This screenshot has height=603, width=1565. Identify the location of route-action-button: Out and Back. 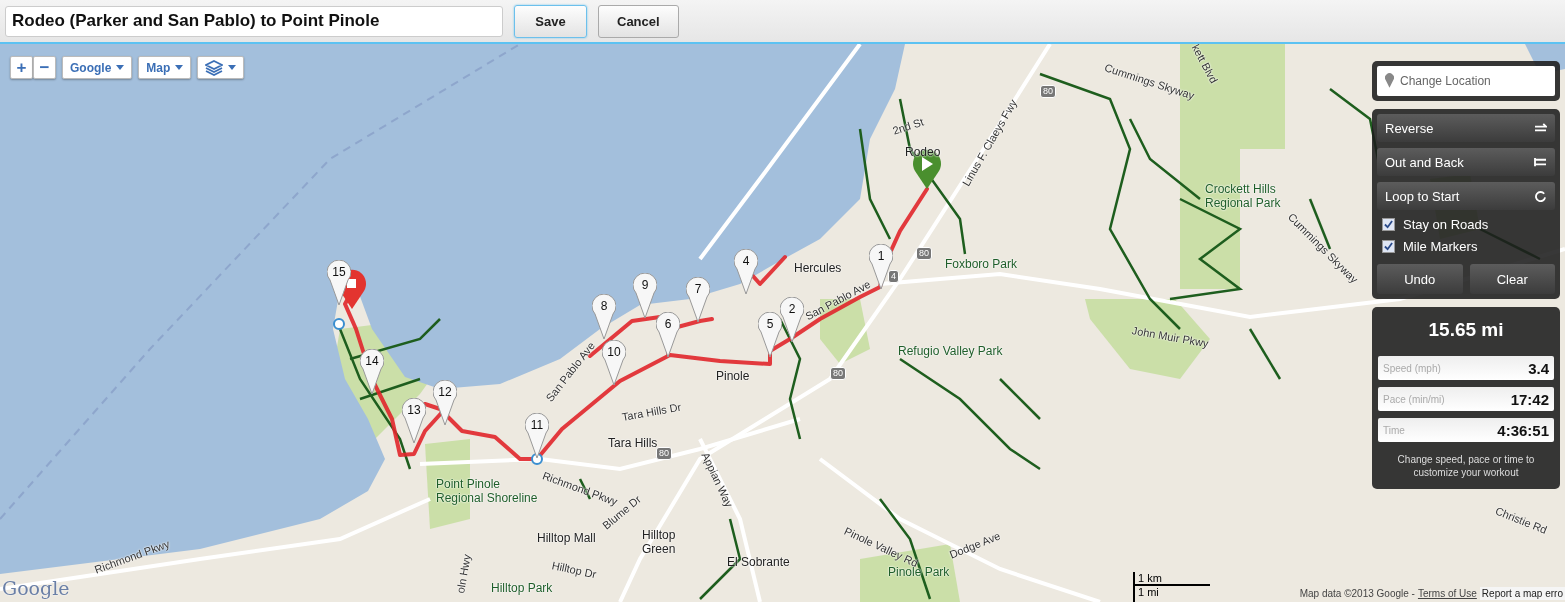
(1466, 162).